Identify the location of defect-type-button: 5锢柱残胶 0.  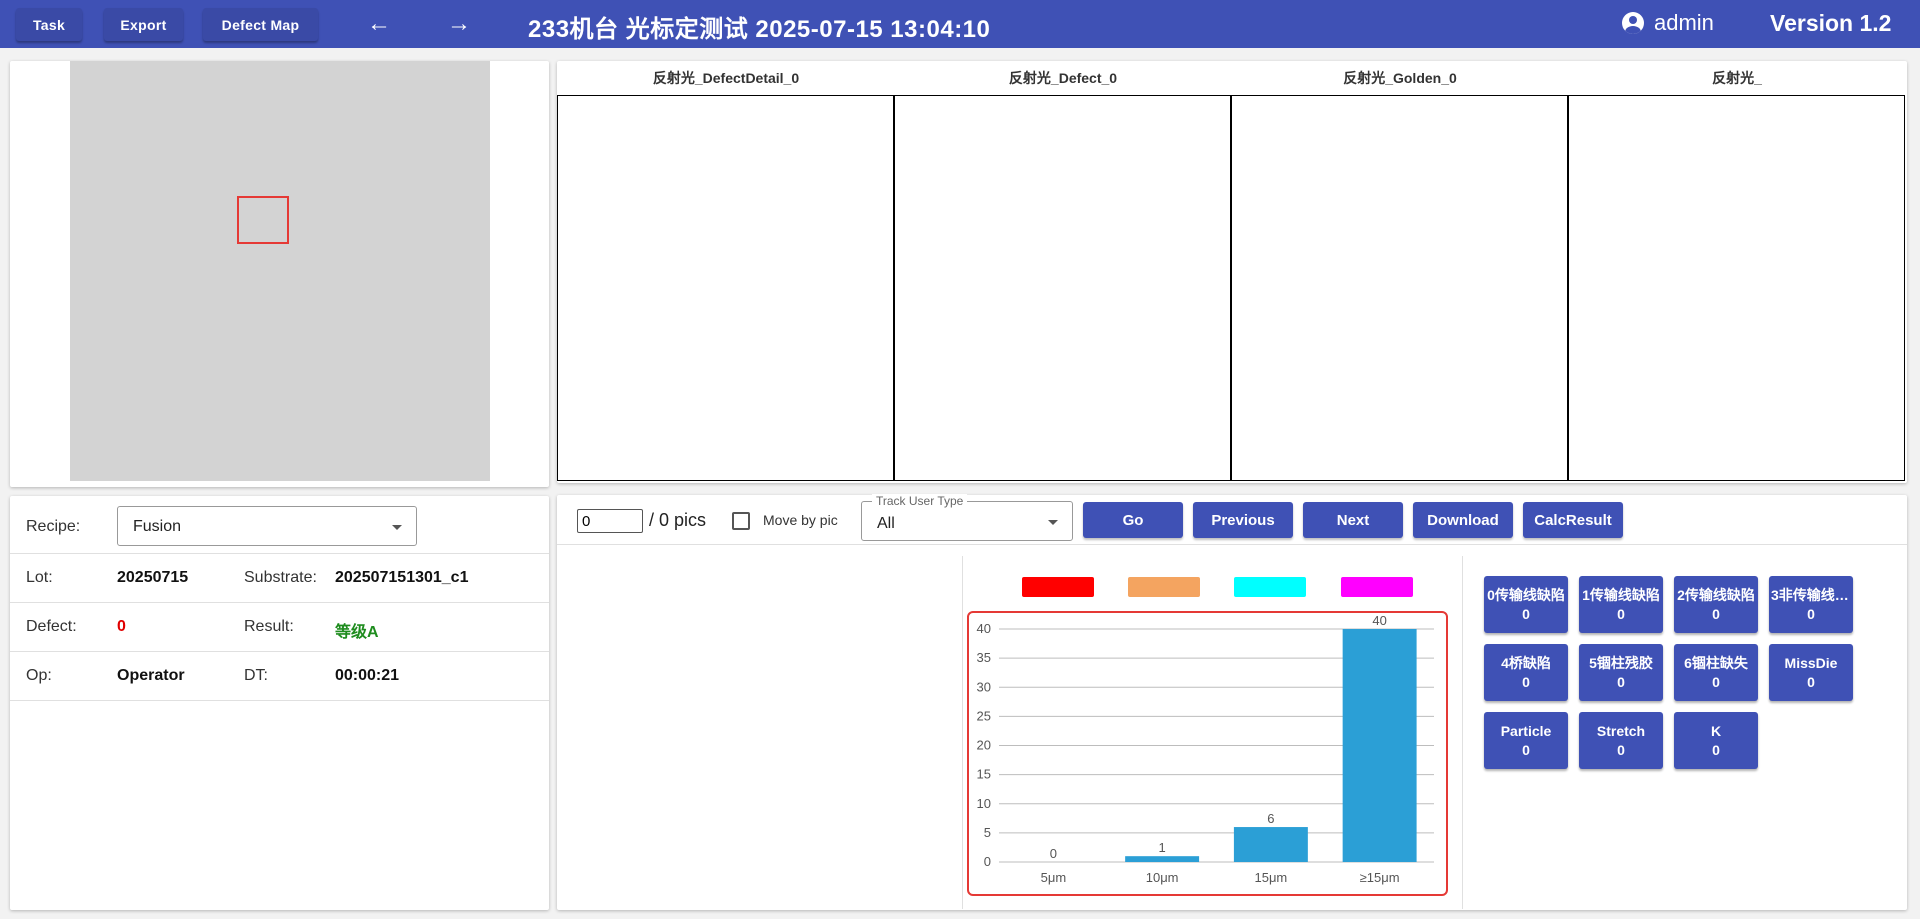
(1621, 672).